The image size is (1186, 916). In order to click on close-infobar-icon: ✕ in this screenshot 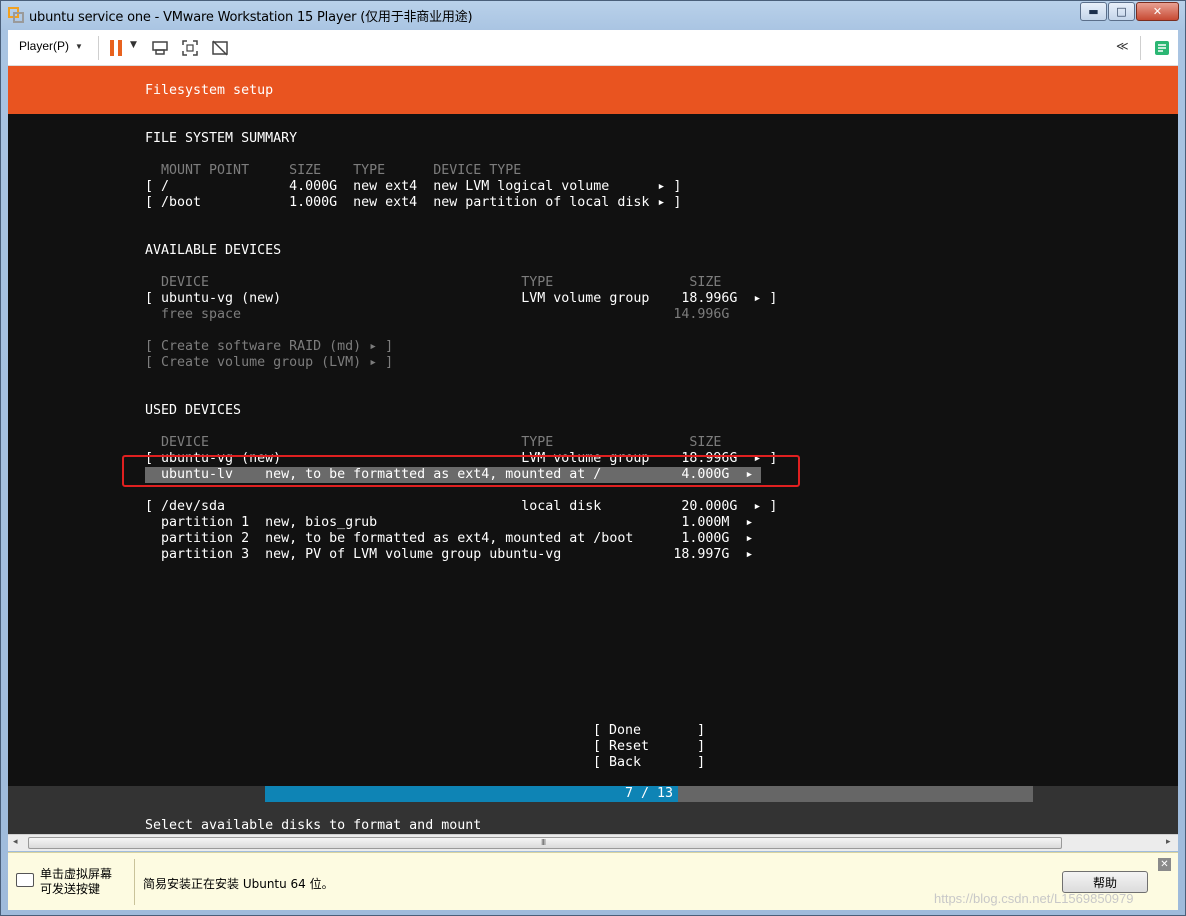, I will do `click(1164, 864)`.